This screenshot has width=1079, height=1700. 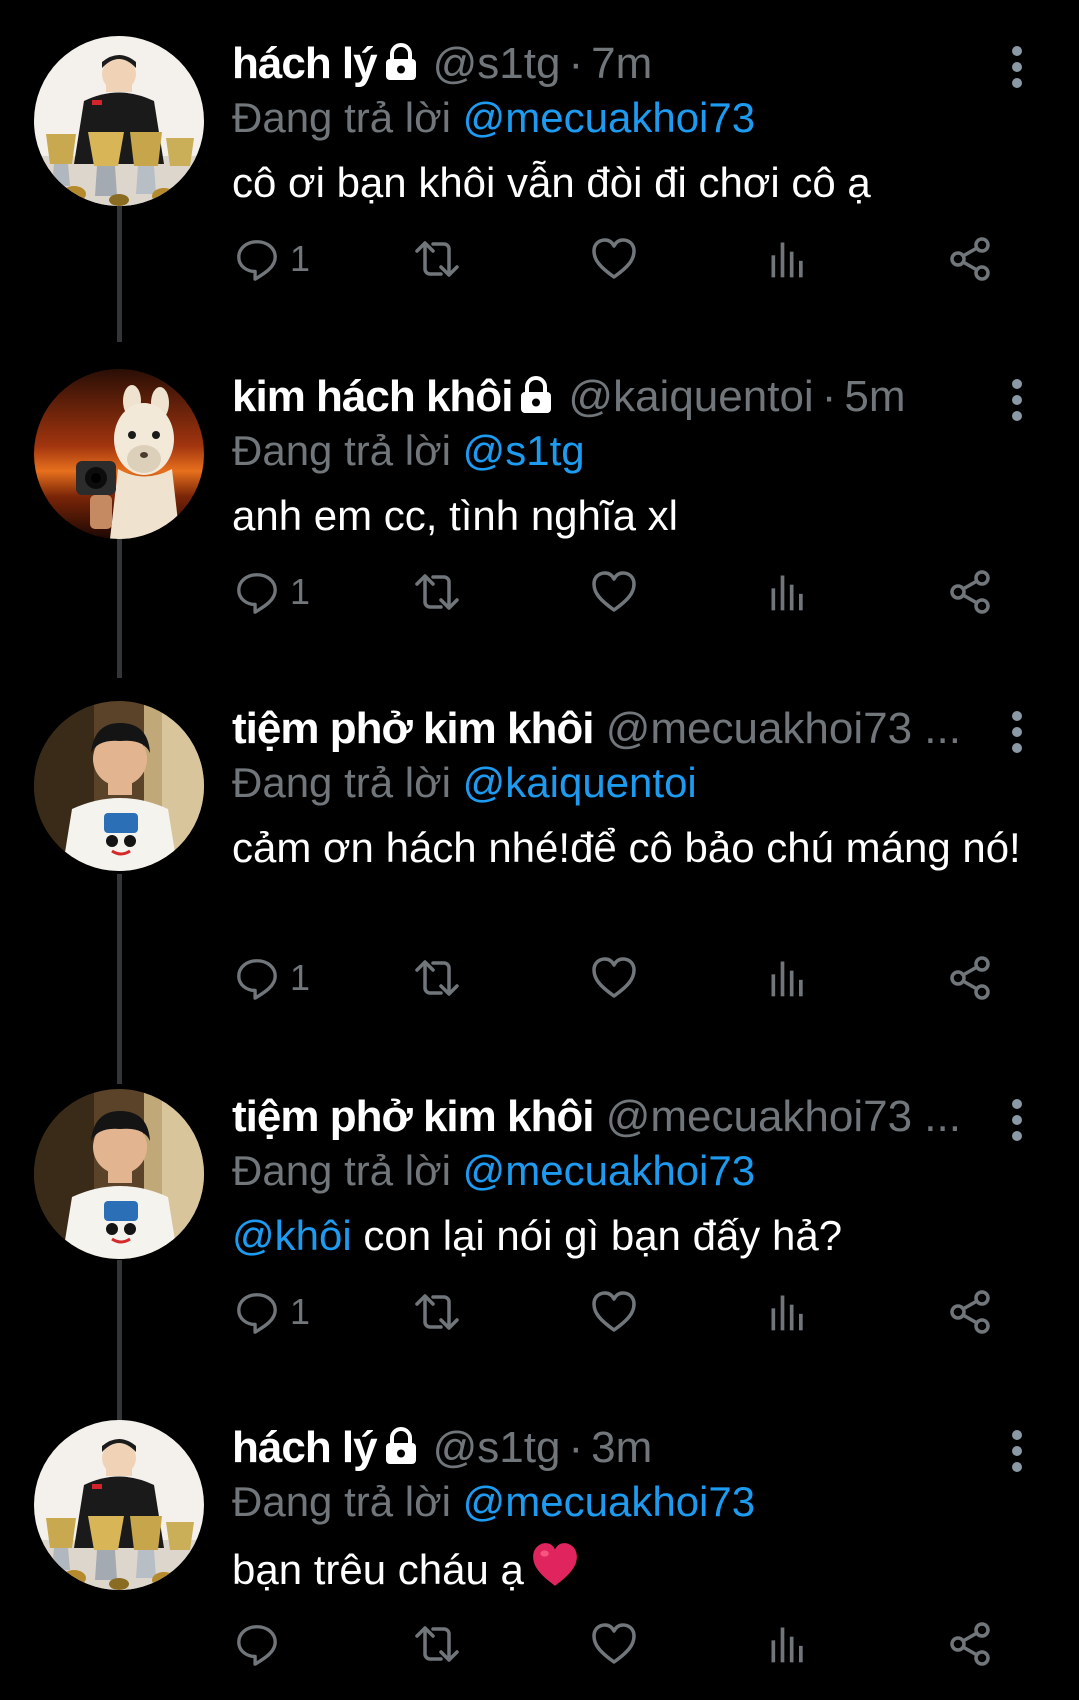 What do you see at coordinates (580, 782) in the screenshot?
I see `reply-to-mention: @kaiquentoi` at bounding box center [580, 782].